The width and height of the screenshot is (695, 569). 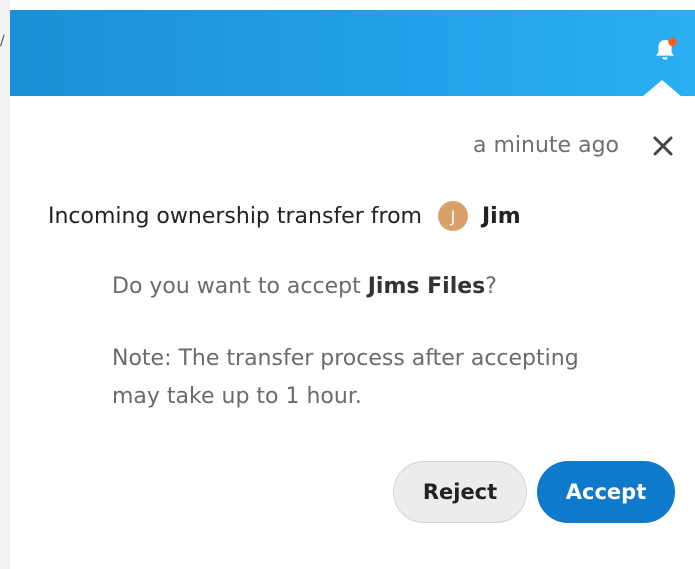 I want to click on popover-caret, so click(x=662, y=88).